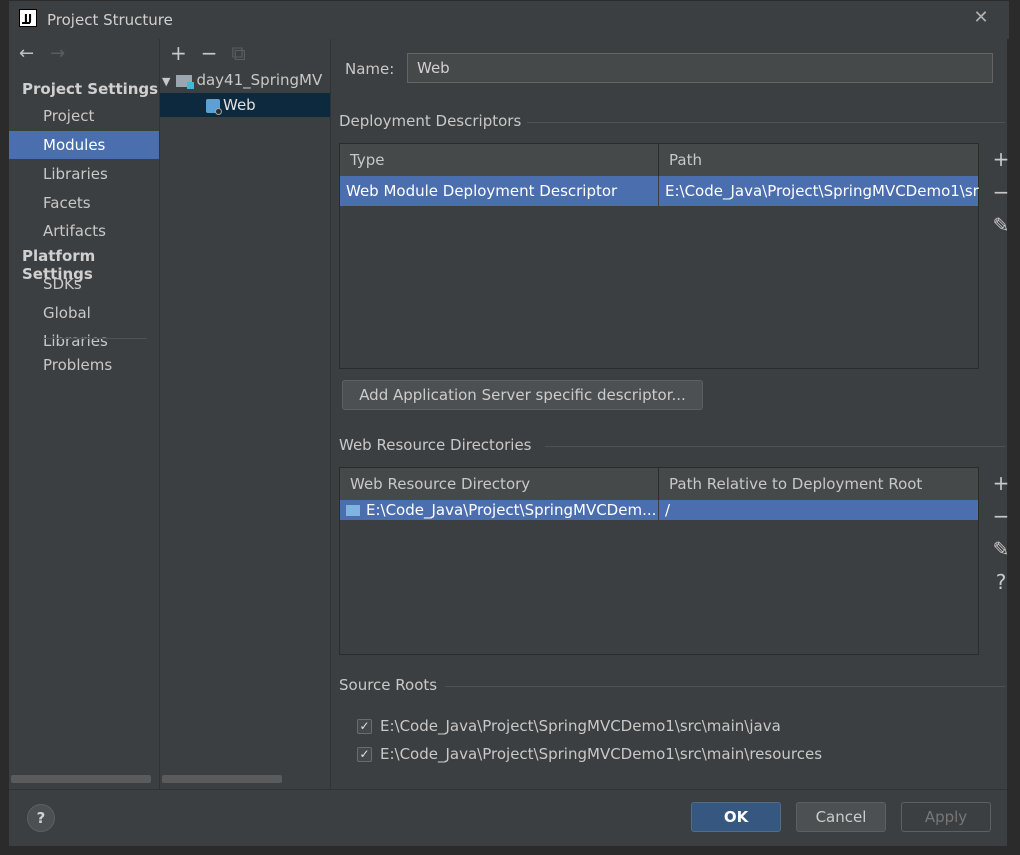 The image size is (1020, 855). I want to click on expand-triangle-icon: ▼, so click(166, 81).